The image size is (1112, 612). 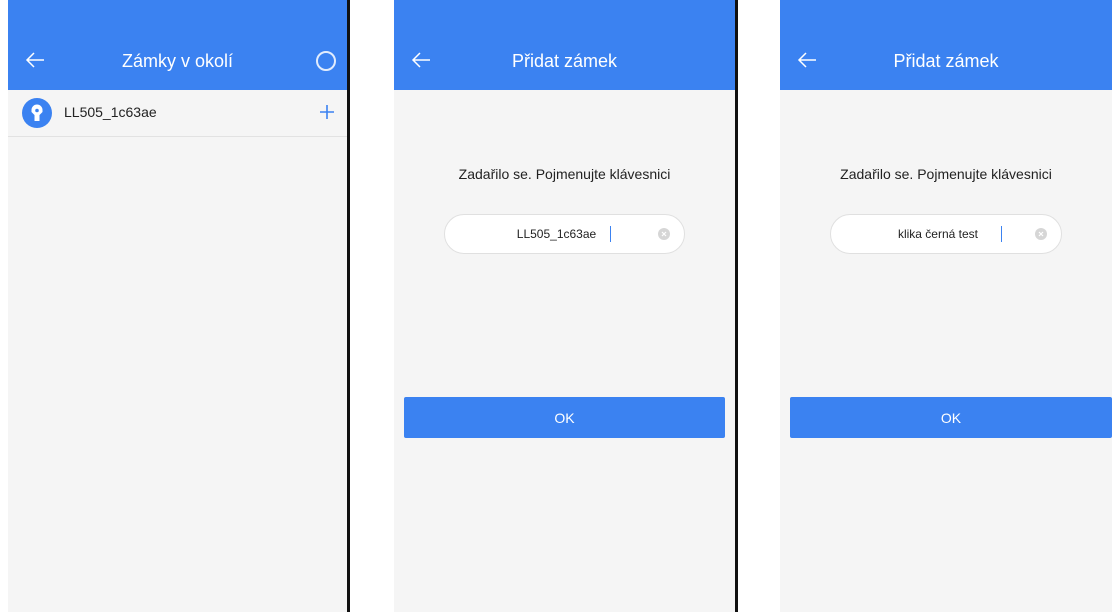 What do you see at coordinates (177, 113) in the screenshot?
I see `list-item: LL505_1c63ae` at bounding box center [177, 113].